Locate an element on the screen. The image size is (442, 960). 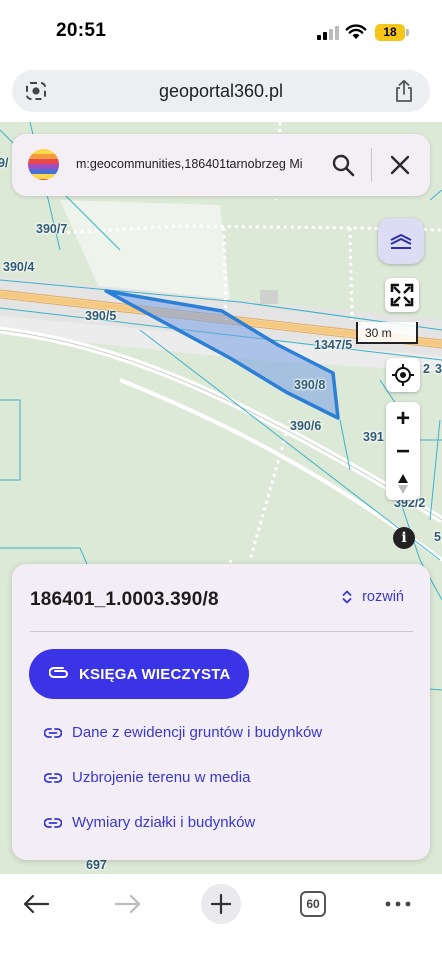
search-icon is located at coordinates (343, 165).